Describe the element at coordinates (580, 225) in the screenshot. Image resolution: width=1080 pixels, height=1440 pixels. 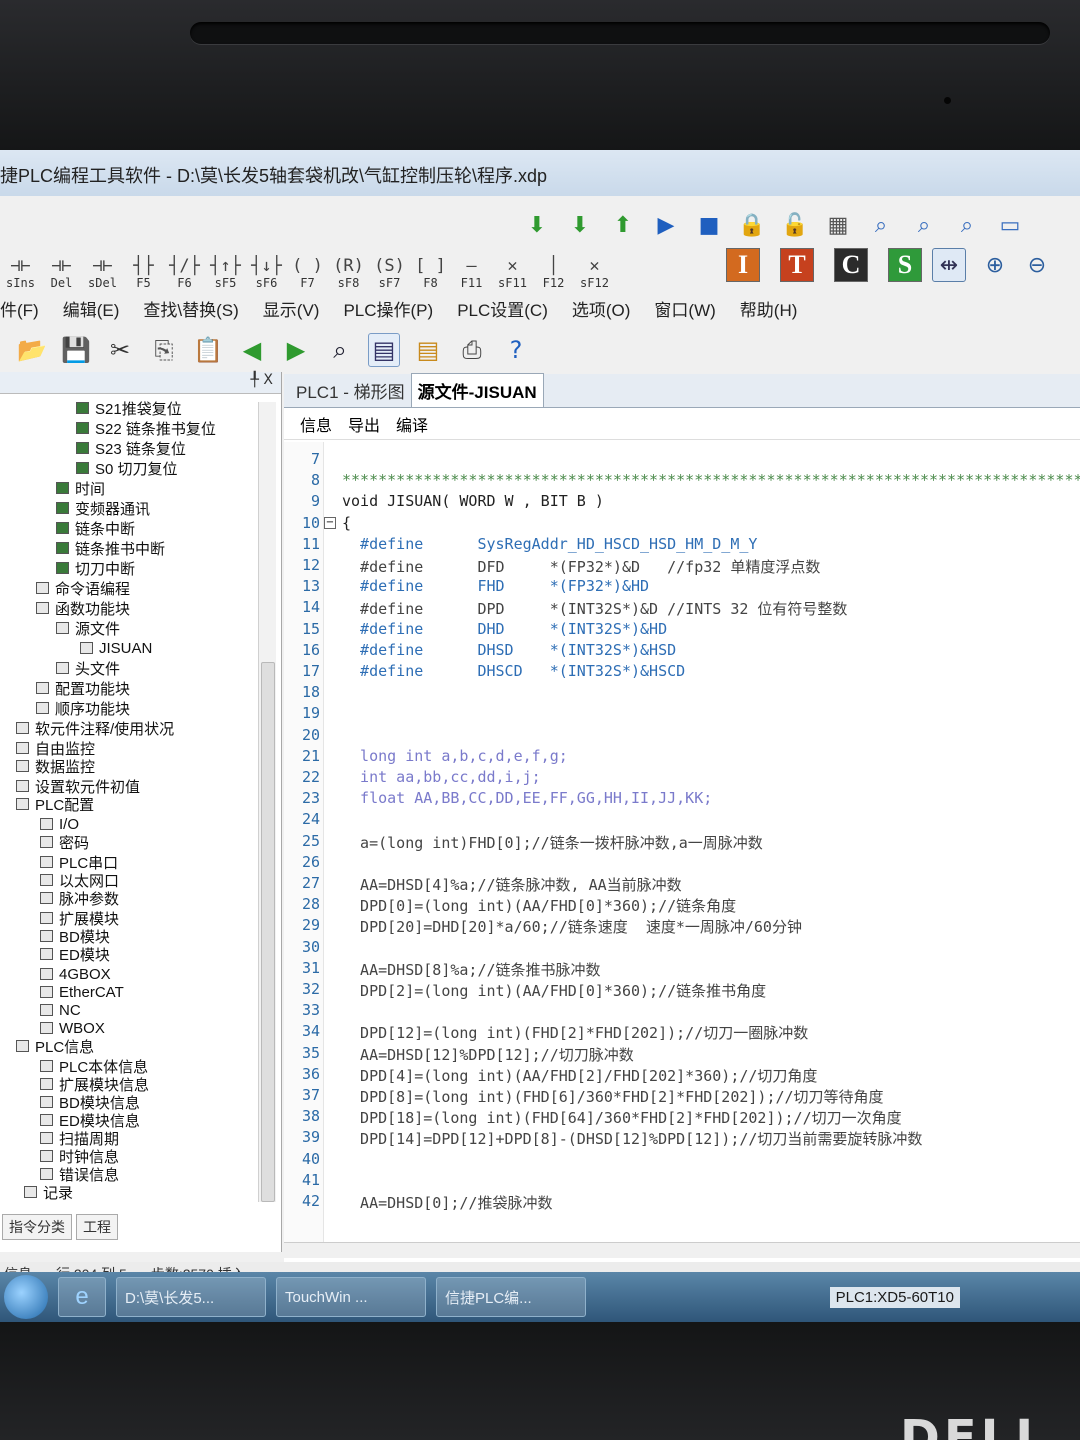
I see `download-all-icon: ⬇` at that location.